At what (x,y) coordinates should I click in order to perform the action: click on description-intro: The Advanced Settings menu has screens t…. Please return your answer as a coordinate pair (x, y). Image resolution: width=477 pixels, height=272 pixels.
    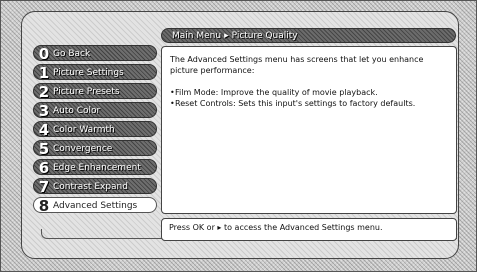
    Looking at the image, I should click on (297, 65).